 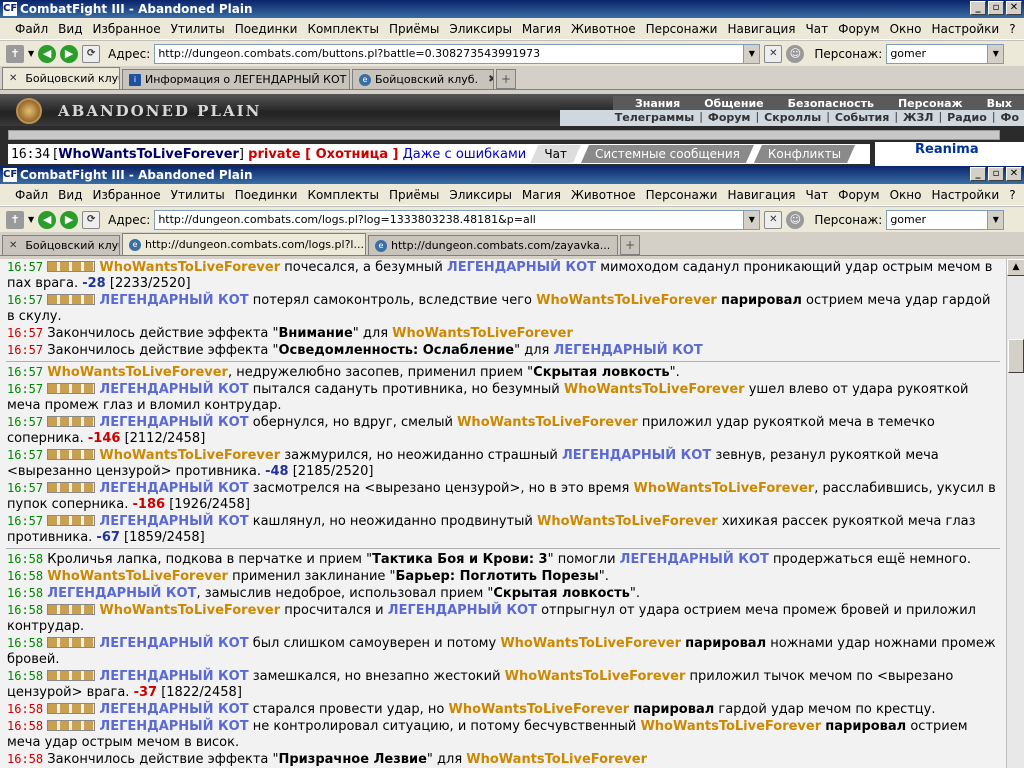 What do you see at coordinates (804, 154) in the screenshot?
I see `tab-conflicts: Конфликты` at bounding box center [804, 154].